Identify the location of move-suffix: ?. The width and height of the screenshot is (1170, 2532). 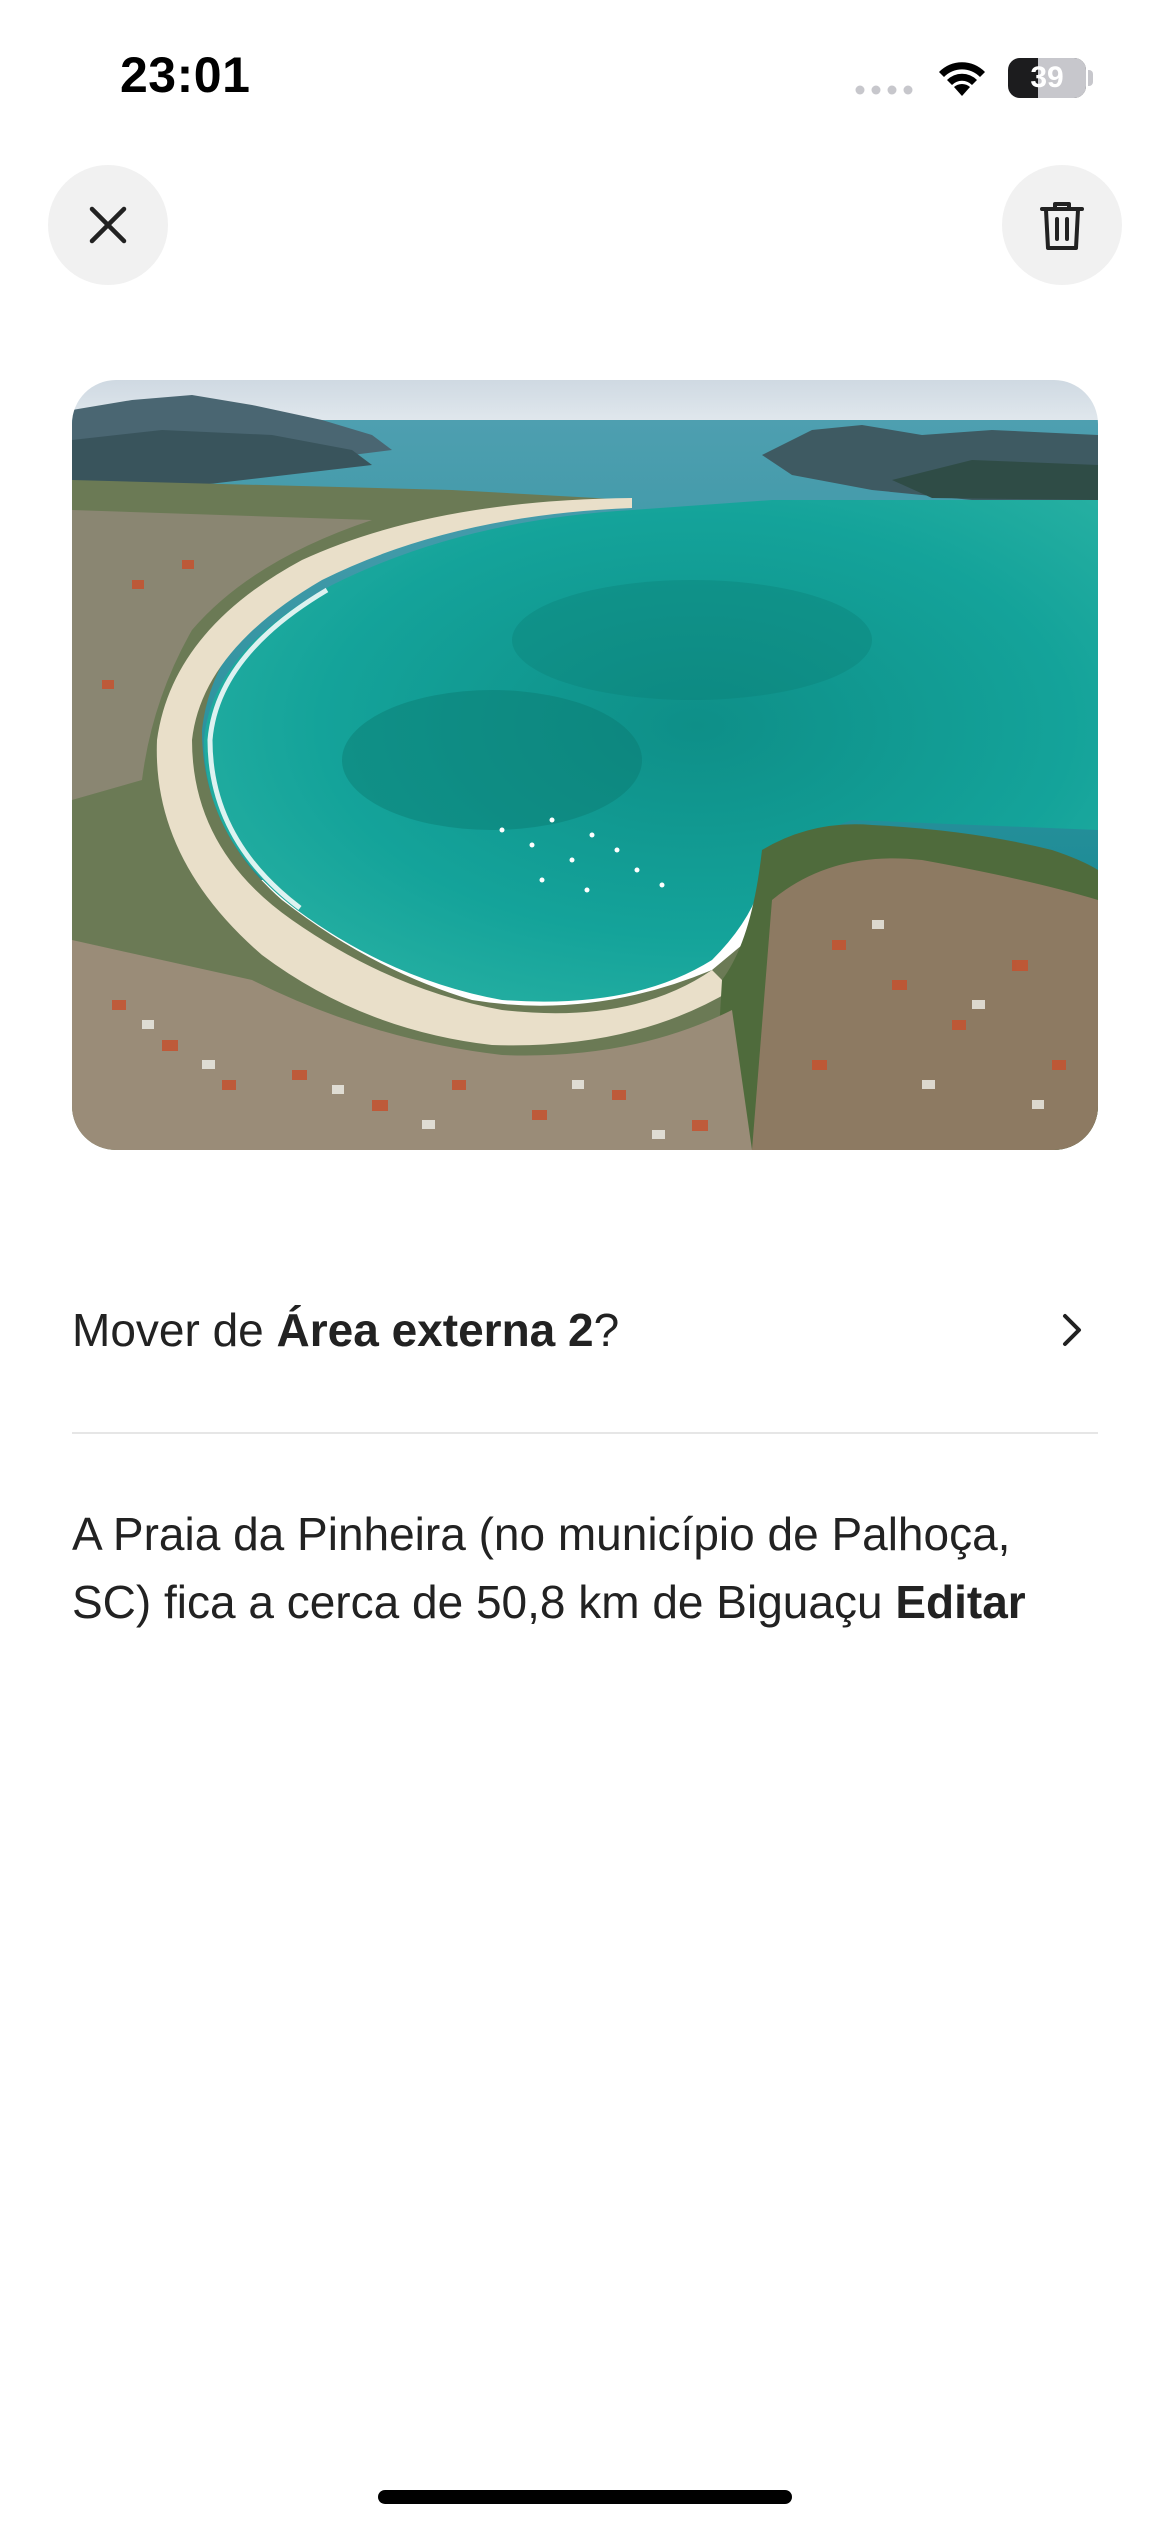
(606, 1330).